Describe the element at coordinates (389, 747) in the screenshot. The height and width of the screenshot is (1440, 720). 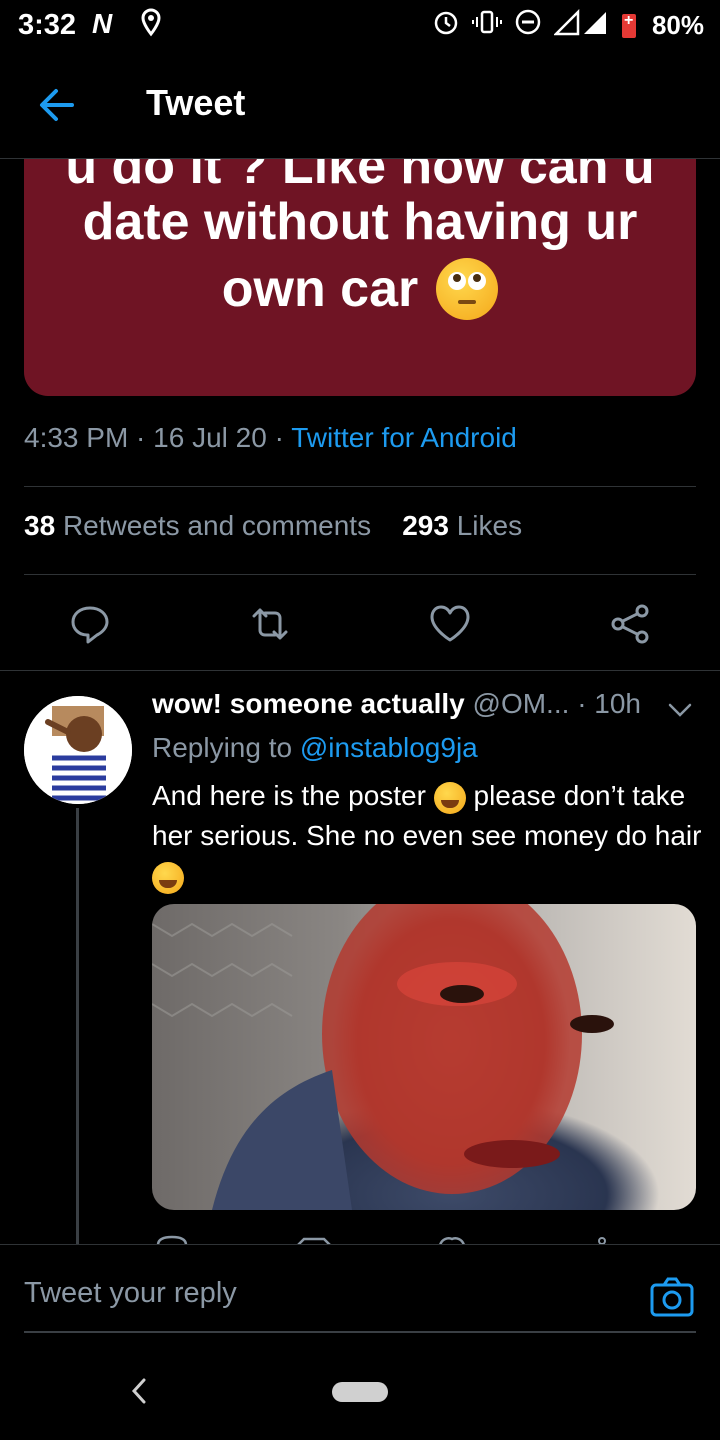
I see `replying-handle-link: @instablog9ja` at that location.